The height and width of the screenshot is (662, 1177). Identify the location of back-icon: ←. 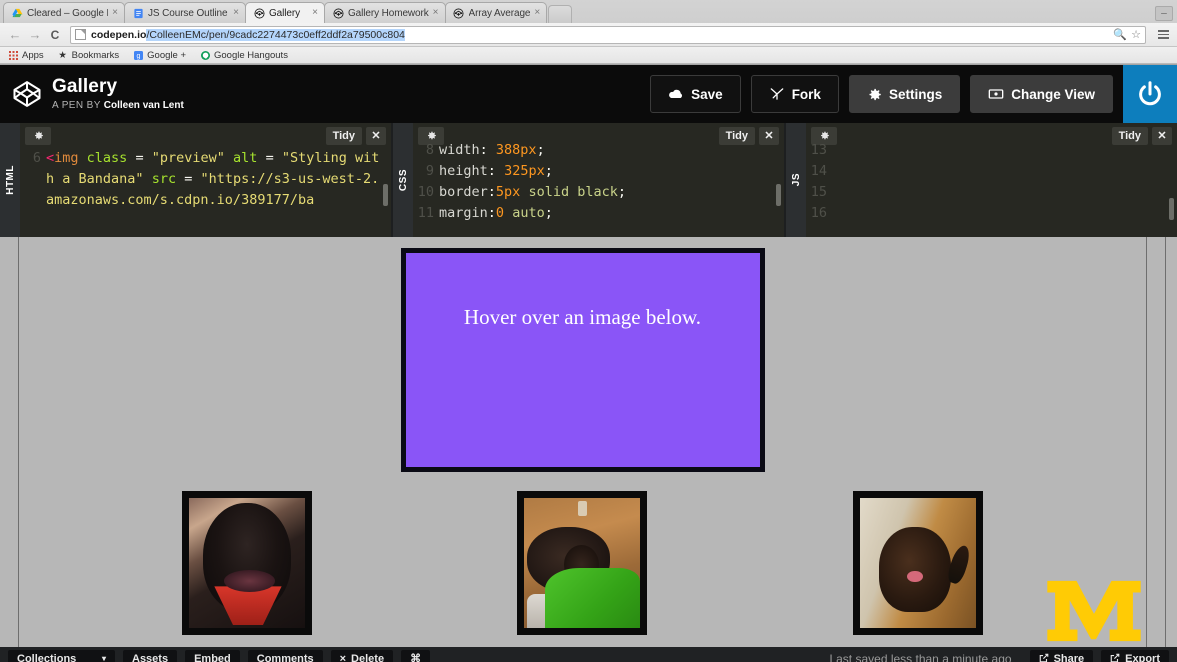
(15, 35).